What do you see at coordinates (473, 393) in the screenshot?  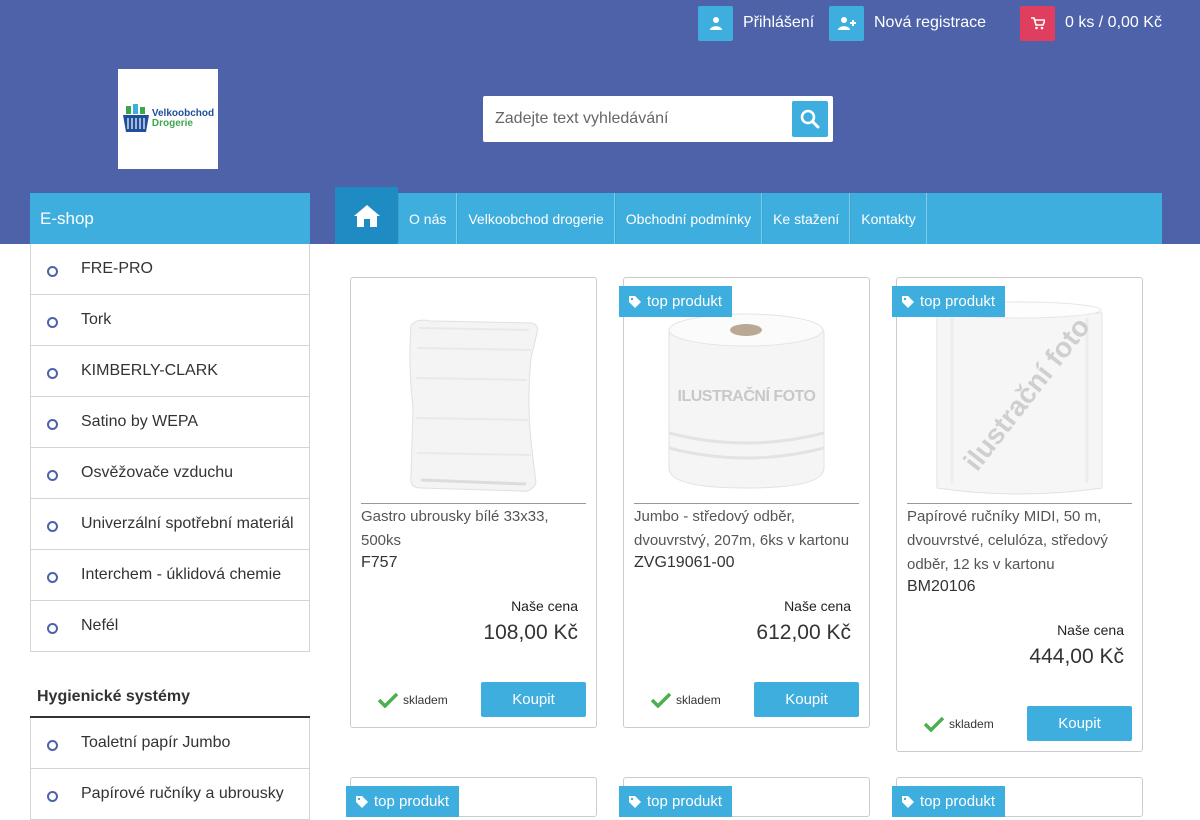 I see `product-image` at bounding box center [473, 393].